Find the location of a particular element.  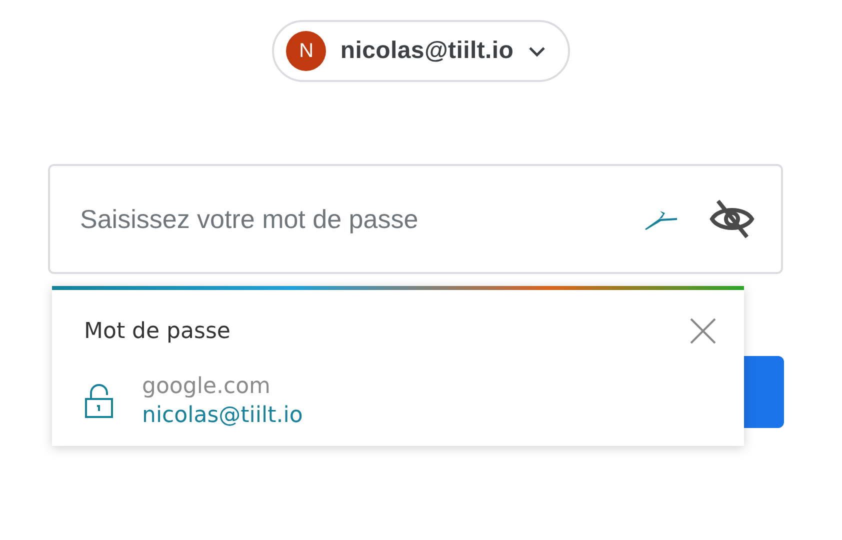

eye-slash-icon is located at coordinates (732, 219).